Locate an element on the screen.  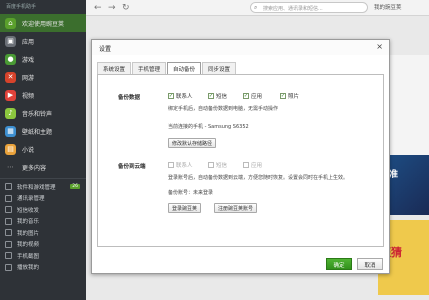
nav-item-wallpaper: ▦ 壁纸和主题 is located at coordinates (43, 131).